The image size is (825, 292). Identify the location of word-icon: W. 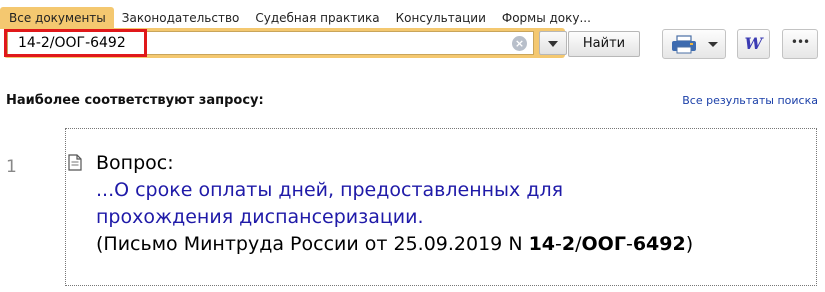
(753, 43).